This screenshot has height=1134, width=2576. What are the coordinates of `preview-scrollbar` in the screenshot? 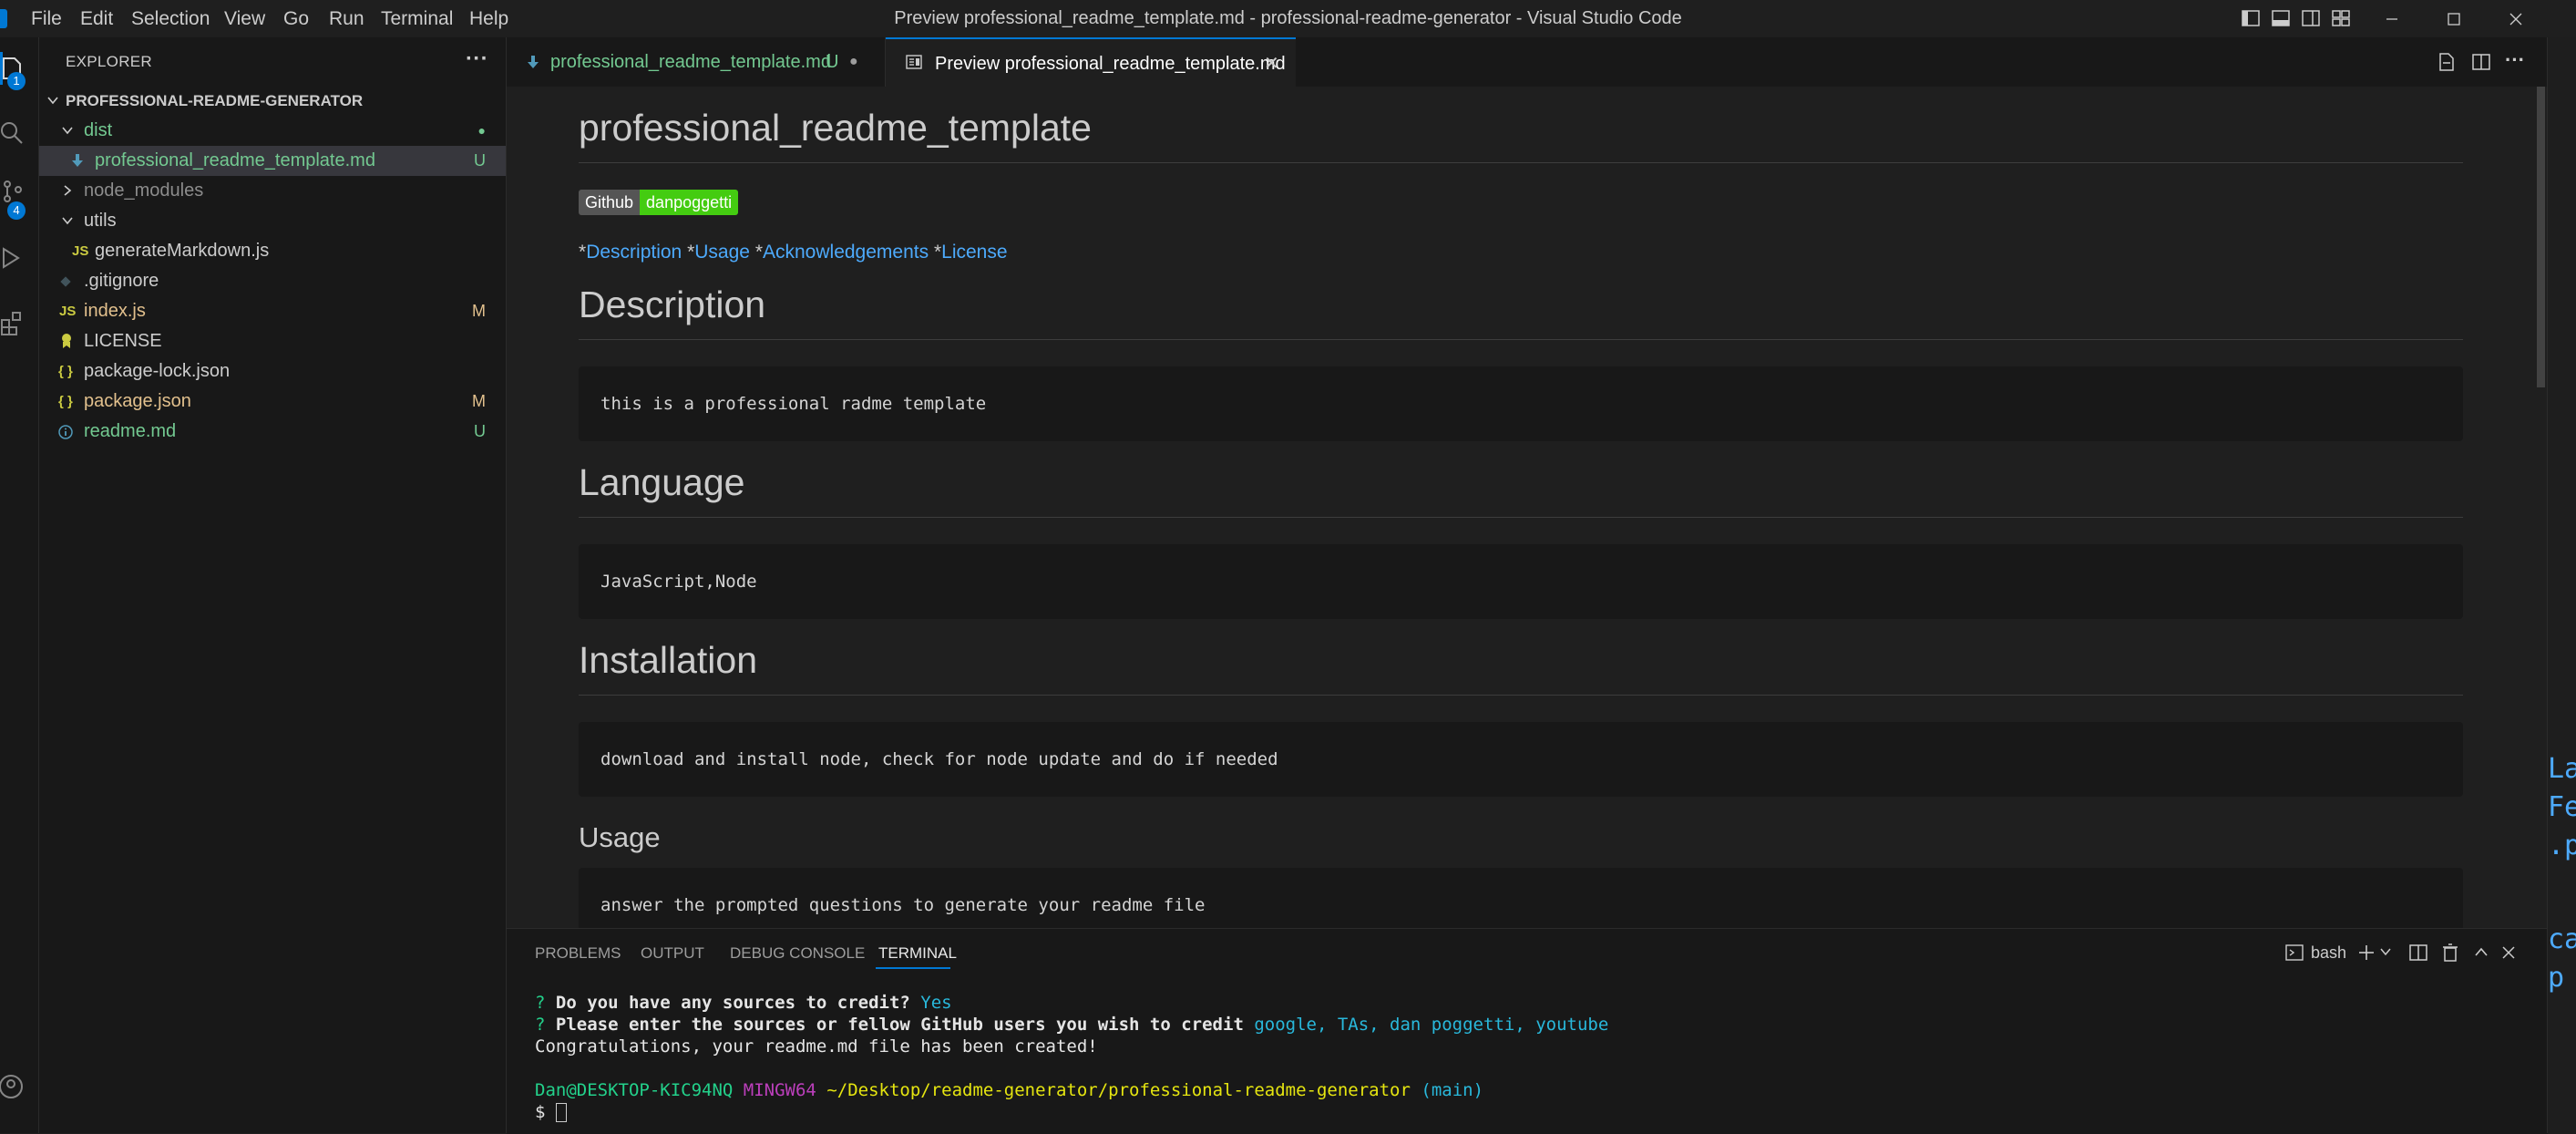 It's located at (2540, 507).